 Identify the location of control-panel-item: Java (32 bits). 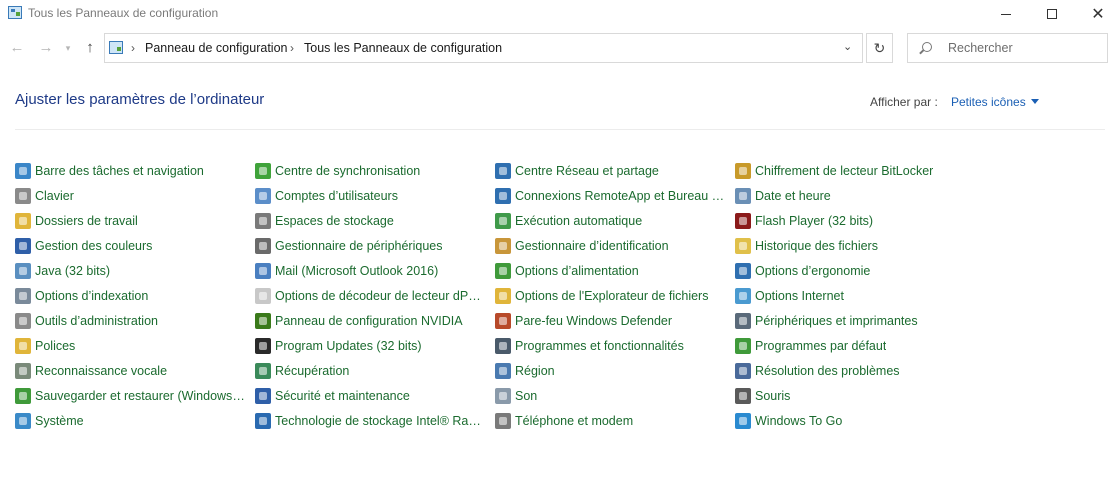
(135, 270).